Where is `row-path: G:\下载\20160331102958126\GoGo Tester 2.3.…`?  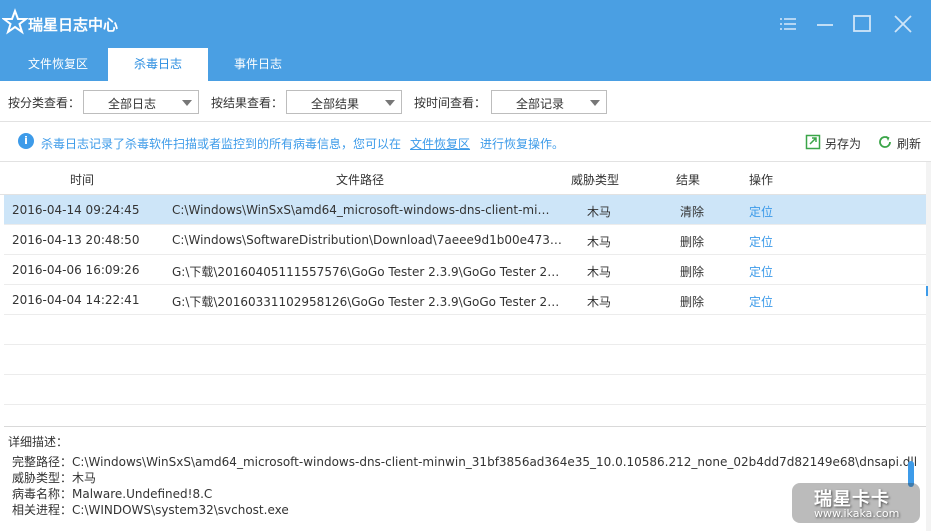
row-path: G:\下载\20160331102958126\GoGo Tester 2.3.… is located at coordinates (367, 302).